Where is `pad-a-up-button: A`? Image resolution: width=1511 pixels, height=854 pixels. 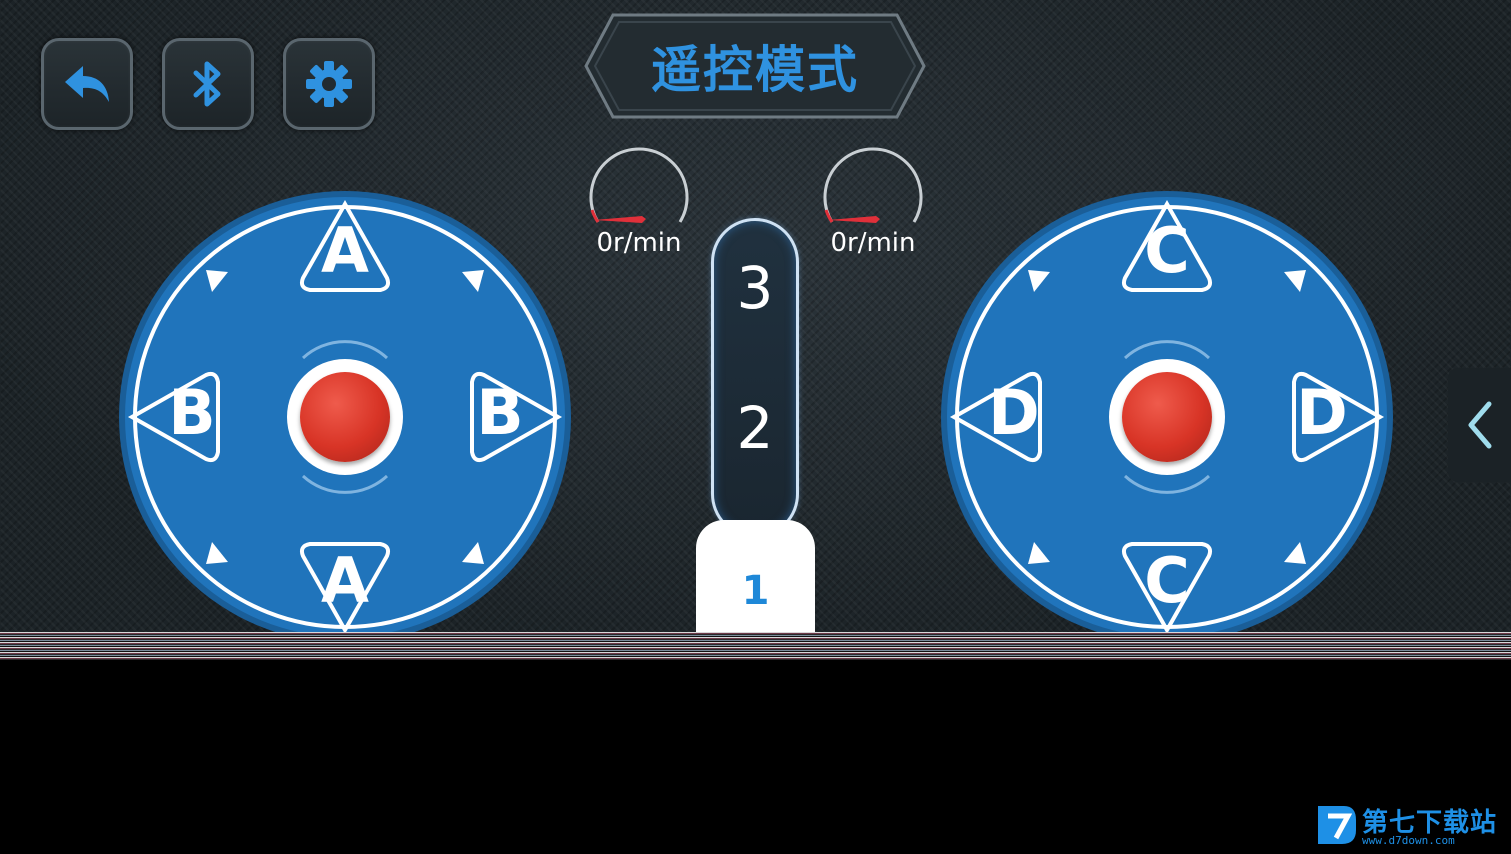
pad-a-up-button: A is located at coordinates (345, 250).